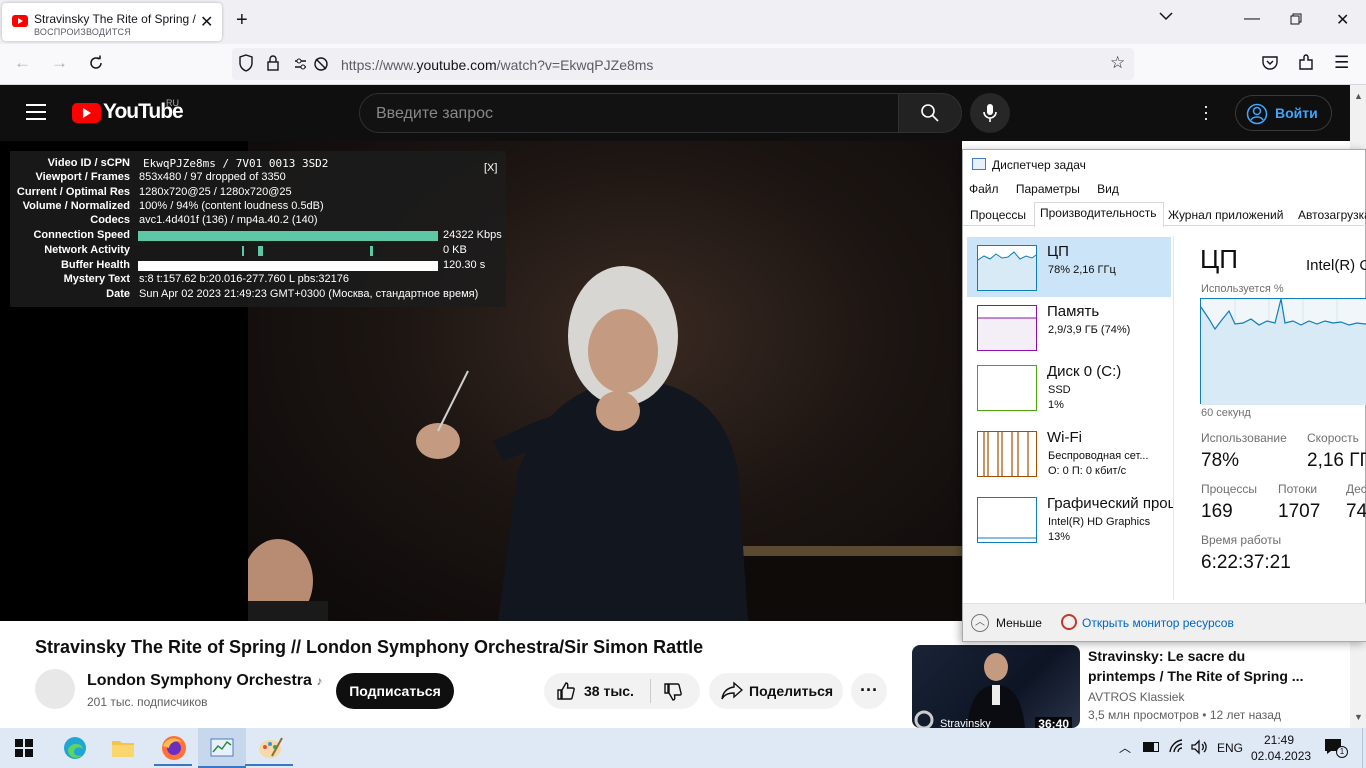  Describe the element at coordinates (965, 723) in the screenshot. I see `thumbnail-caption: Stravinsky` at that location.